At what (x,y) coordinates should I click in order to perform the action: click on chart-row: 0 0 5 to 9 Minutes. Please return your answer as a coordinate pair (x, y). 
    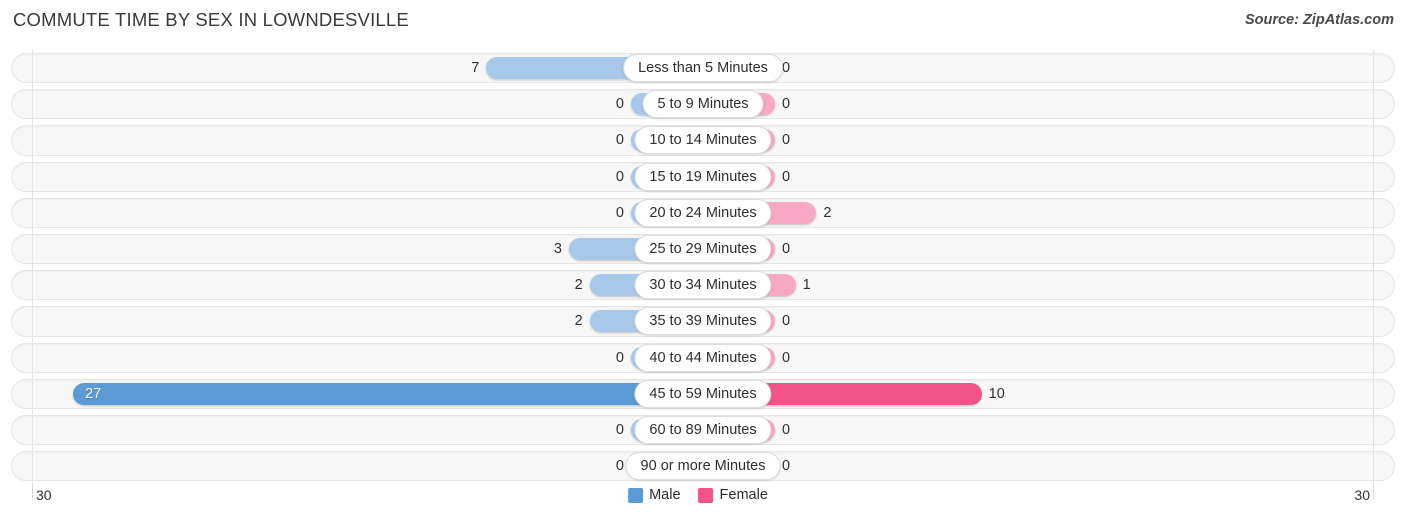
    Looking at the image, I should click on (703, 104).